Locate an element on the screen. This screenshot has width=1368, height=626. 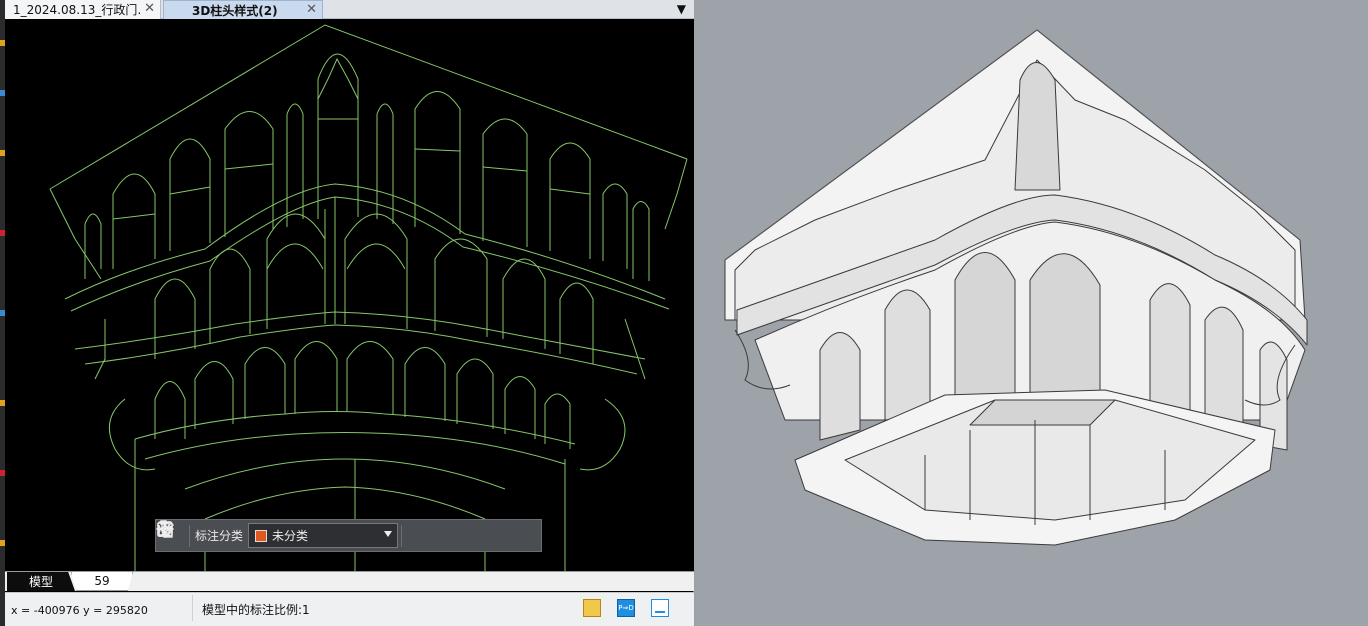
annotation-category-label: 标注分类 is located at coordinates (219, 536).